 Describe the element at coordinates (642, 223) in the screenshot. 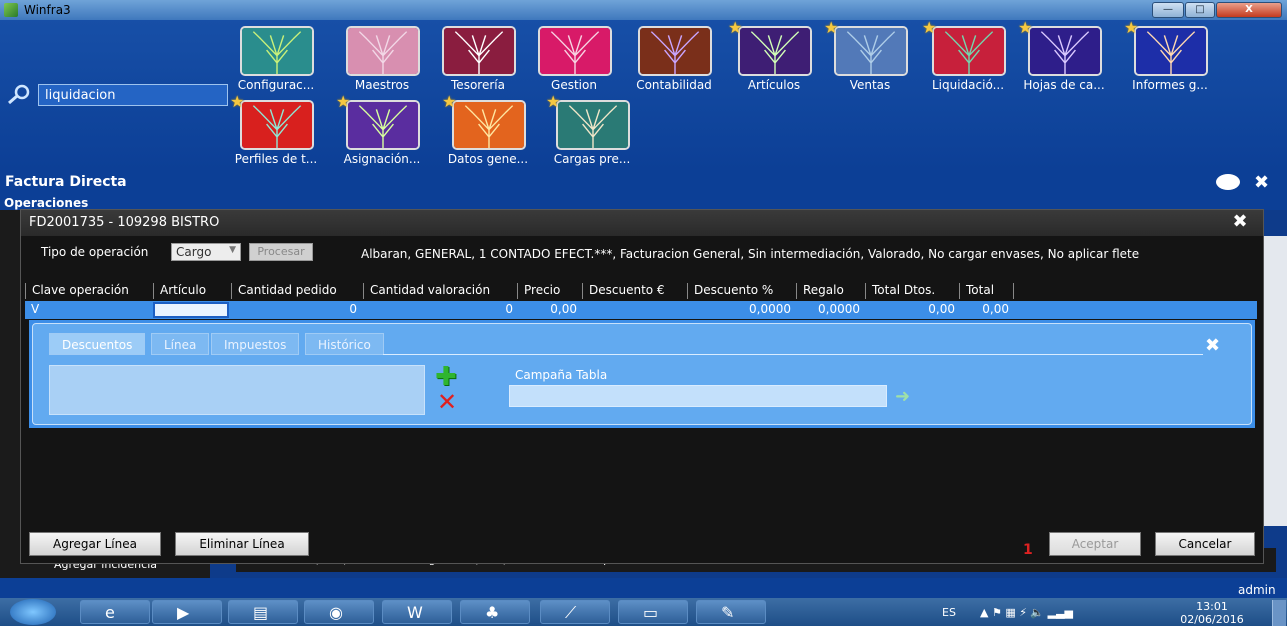

I see `dialog-title: FD2001735 - 109298 BISTRO` at that location.